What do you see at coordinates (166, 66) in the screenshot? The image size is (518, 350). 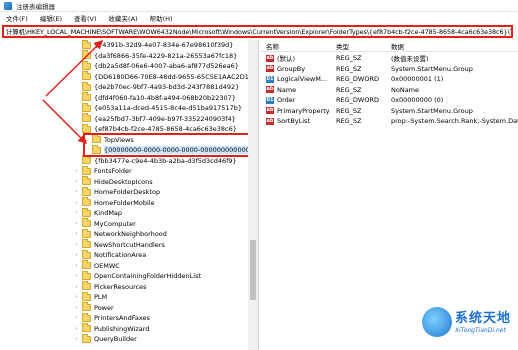 I see `tree-item-label: {db2a5d8f-06e6-4007-aba6-af877d526ea6}` at bounding box center [166, 66].